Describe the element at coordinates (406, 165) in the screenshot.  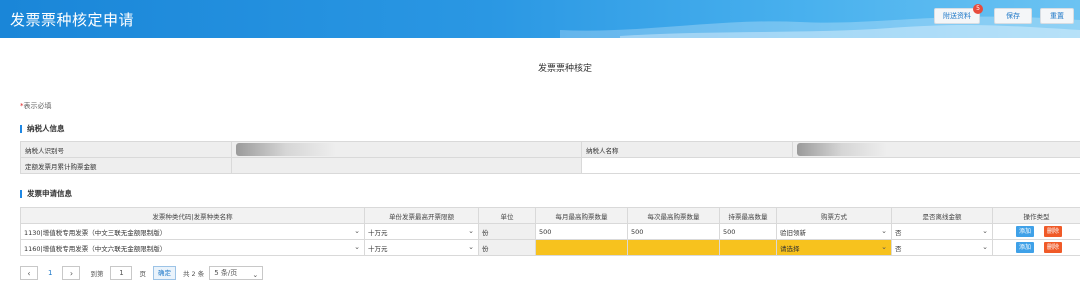
I see `monthly-amount-value` at that location.